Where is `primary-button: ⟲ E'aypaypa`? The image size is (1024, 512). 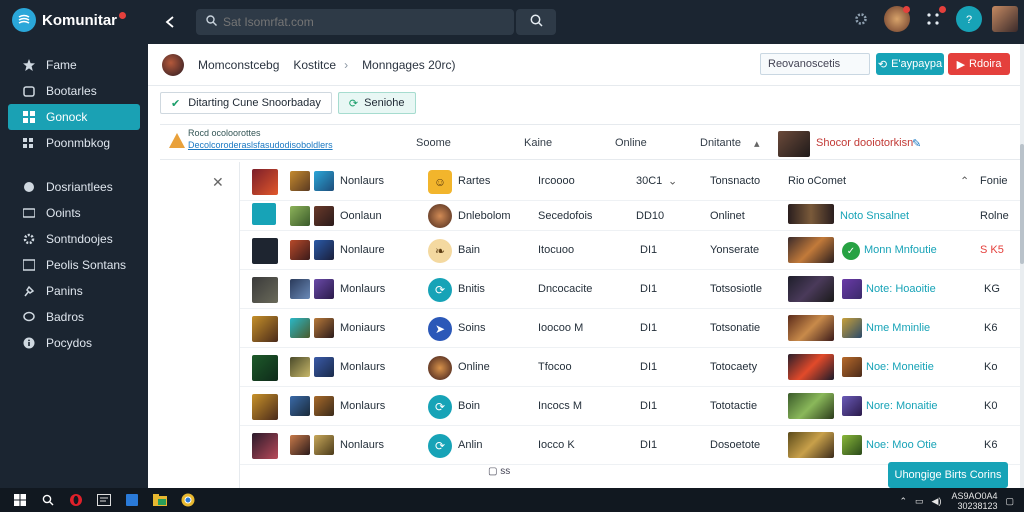
primary-button: ⟲ E'aypaypa is located at coordinates (910, 64).